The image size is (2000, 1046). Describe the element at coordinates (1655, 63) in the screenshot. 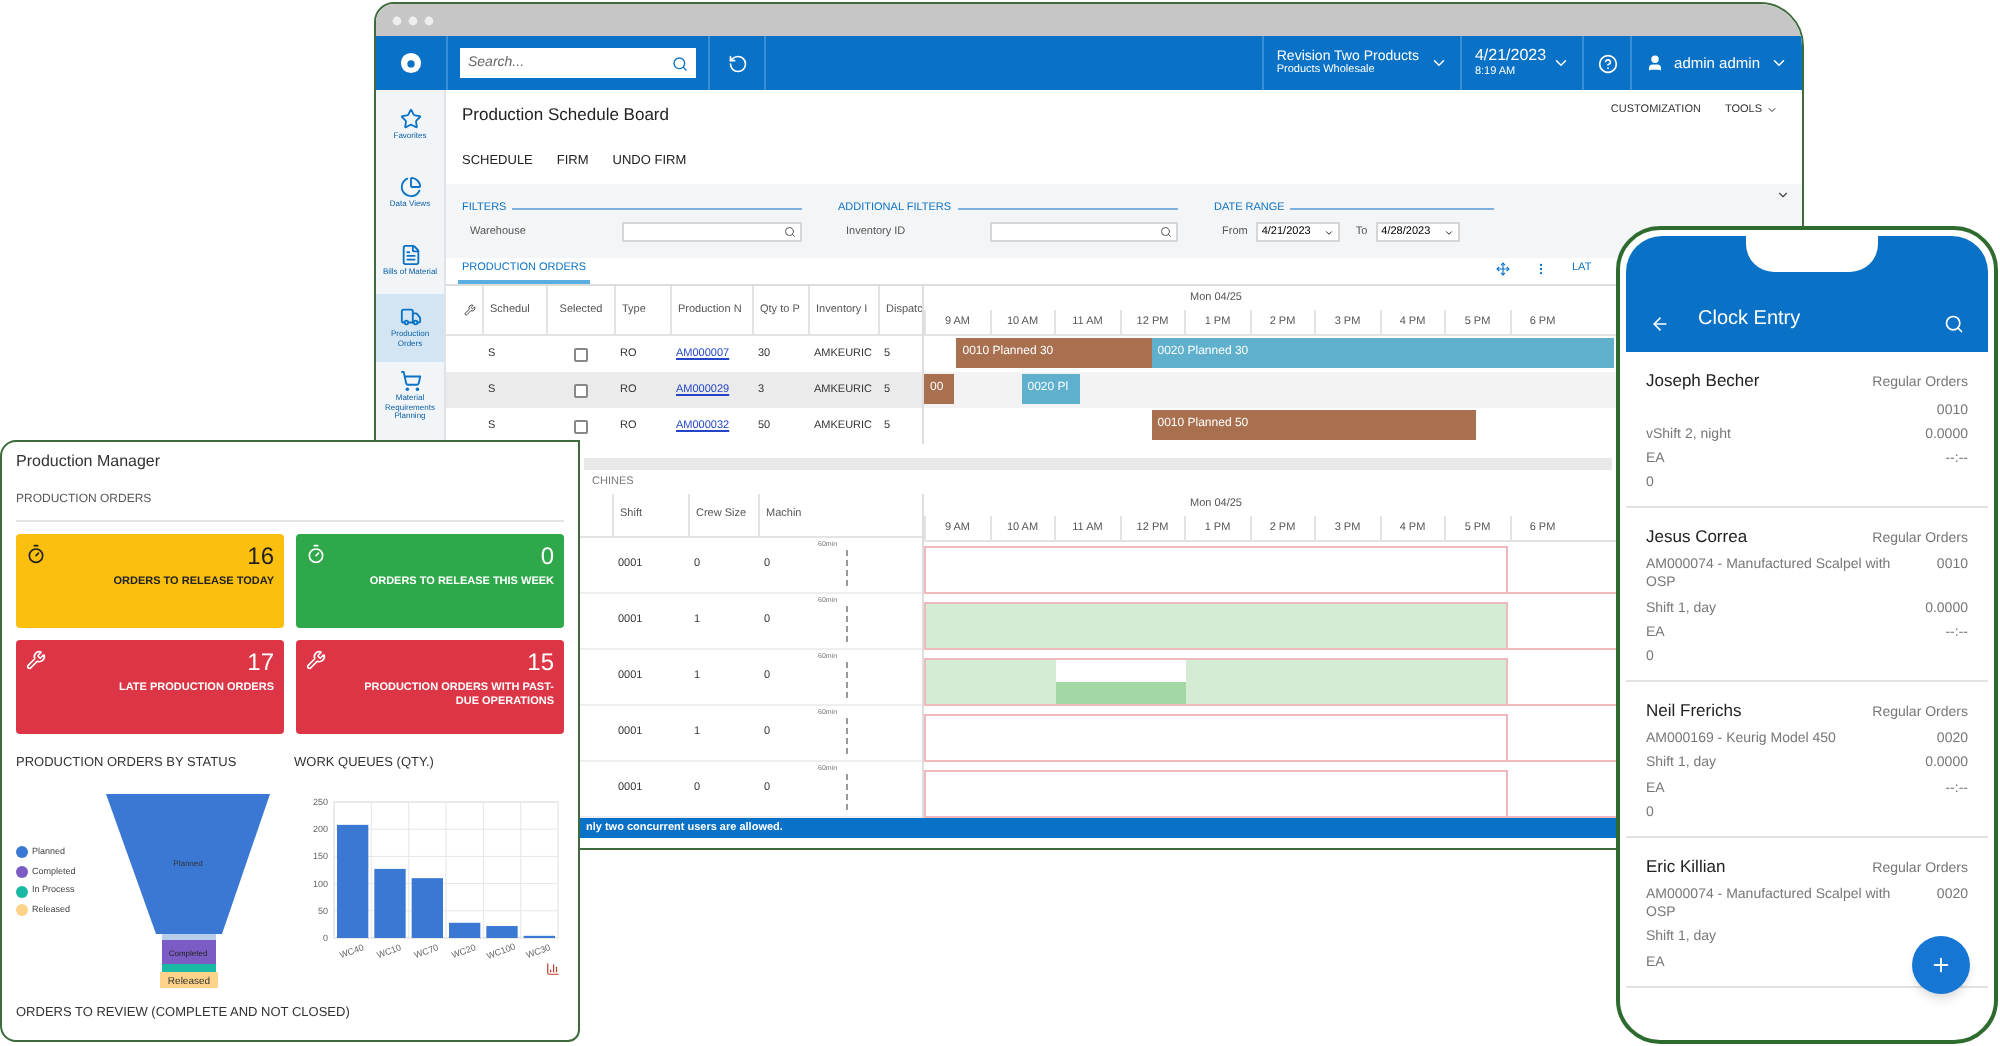

I see `user-icon` at that location.